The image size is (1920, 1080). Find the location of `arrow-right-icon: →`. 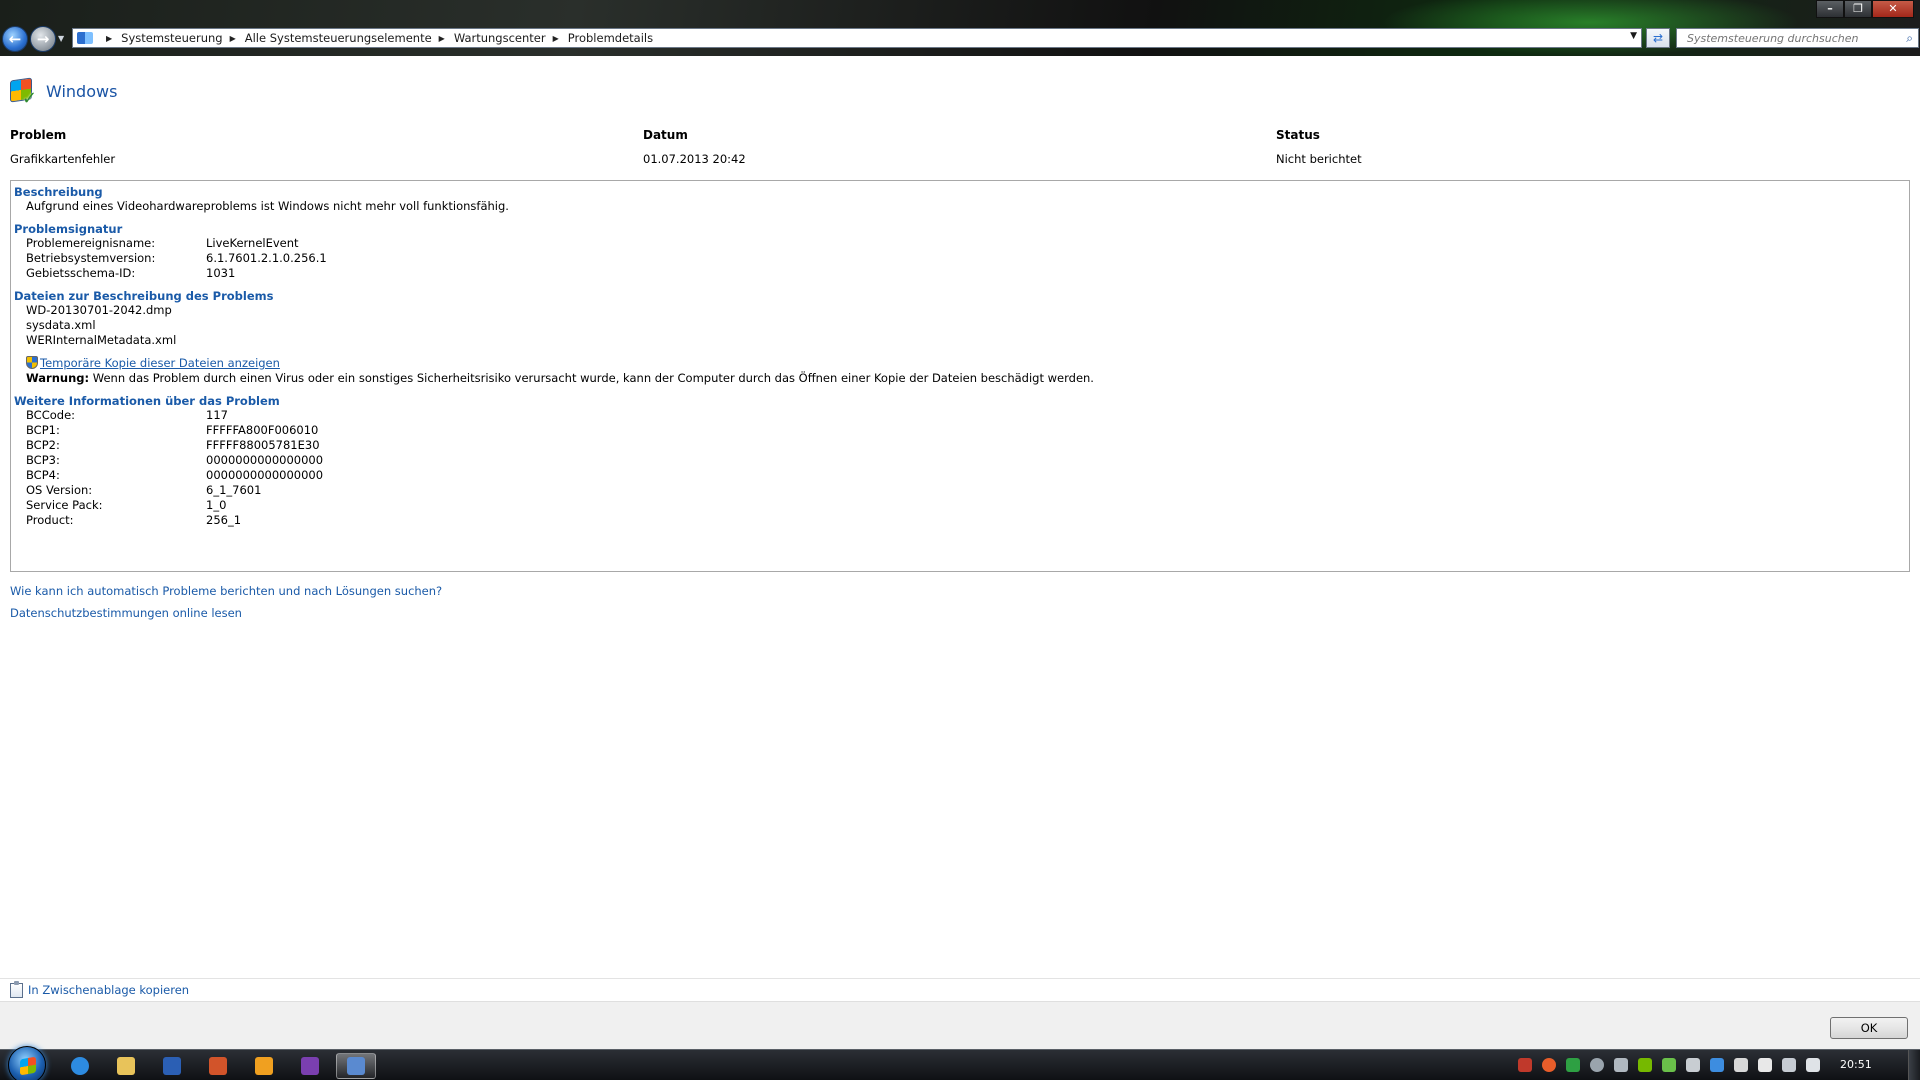

arrow-right-icon: → is located at coordinates (43, 39).